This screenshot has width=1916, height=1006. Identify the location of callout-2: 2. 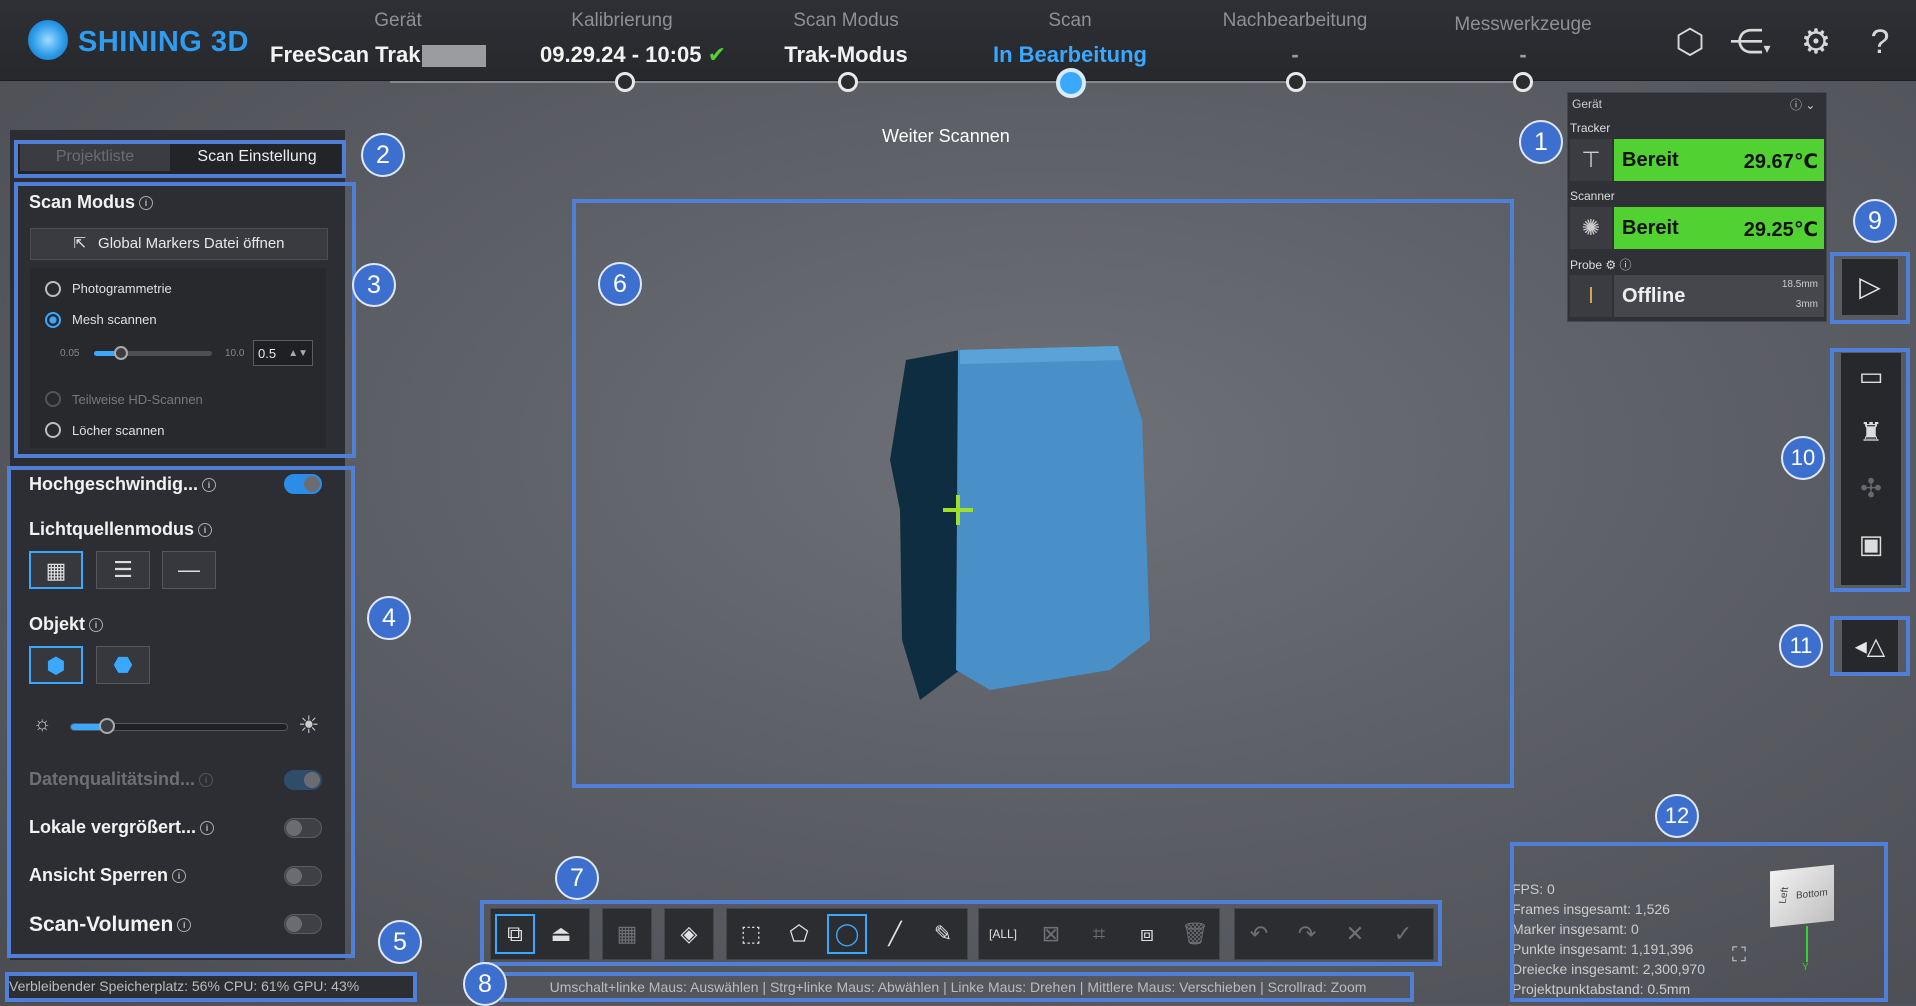
(383, 155).